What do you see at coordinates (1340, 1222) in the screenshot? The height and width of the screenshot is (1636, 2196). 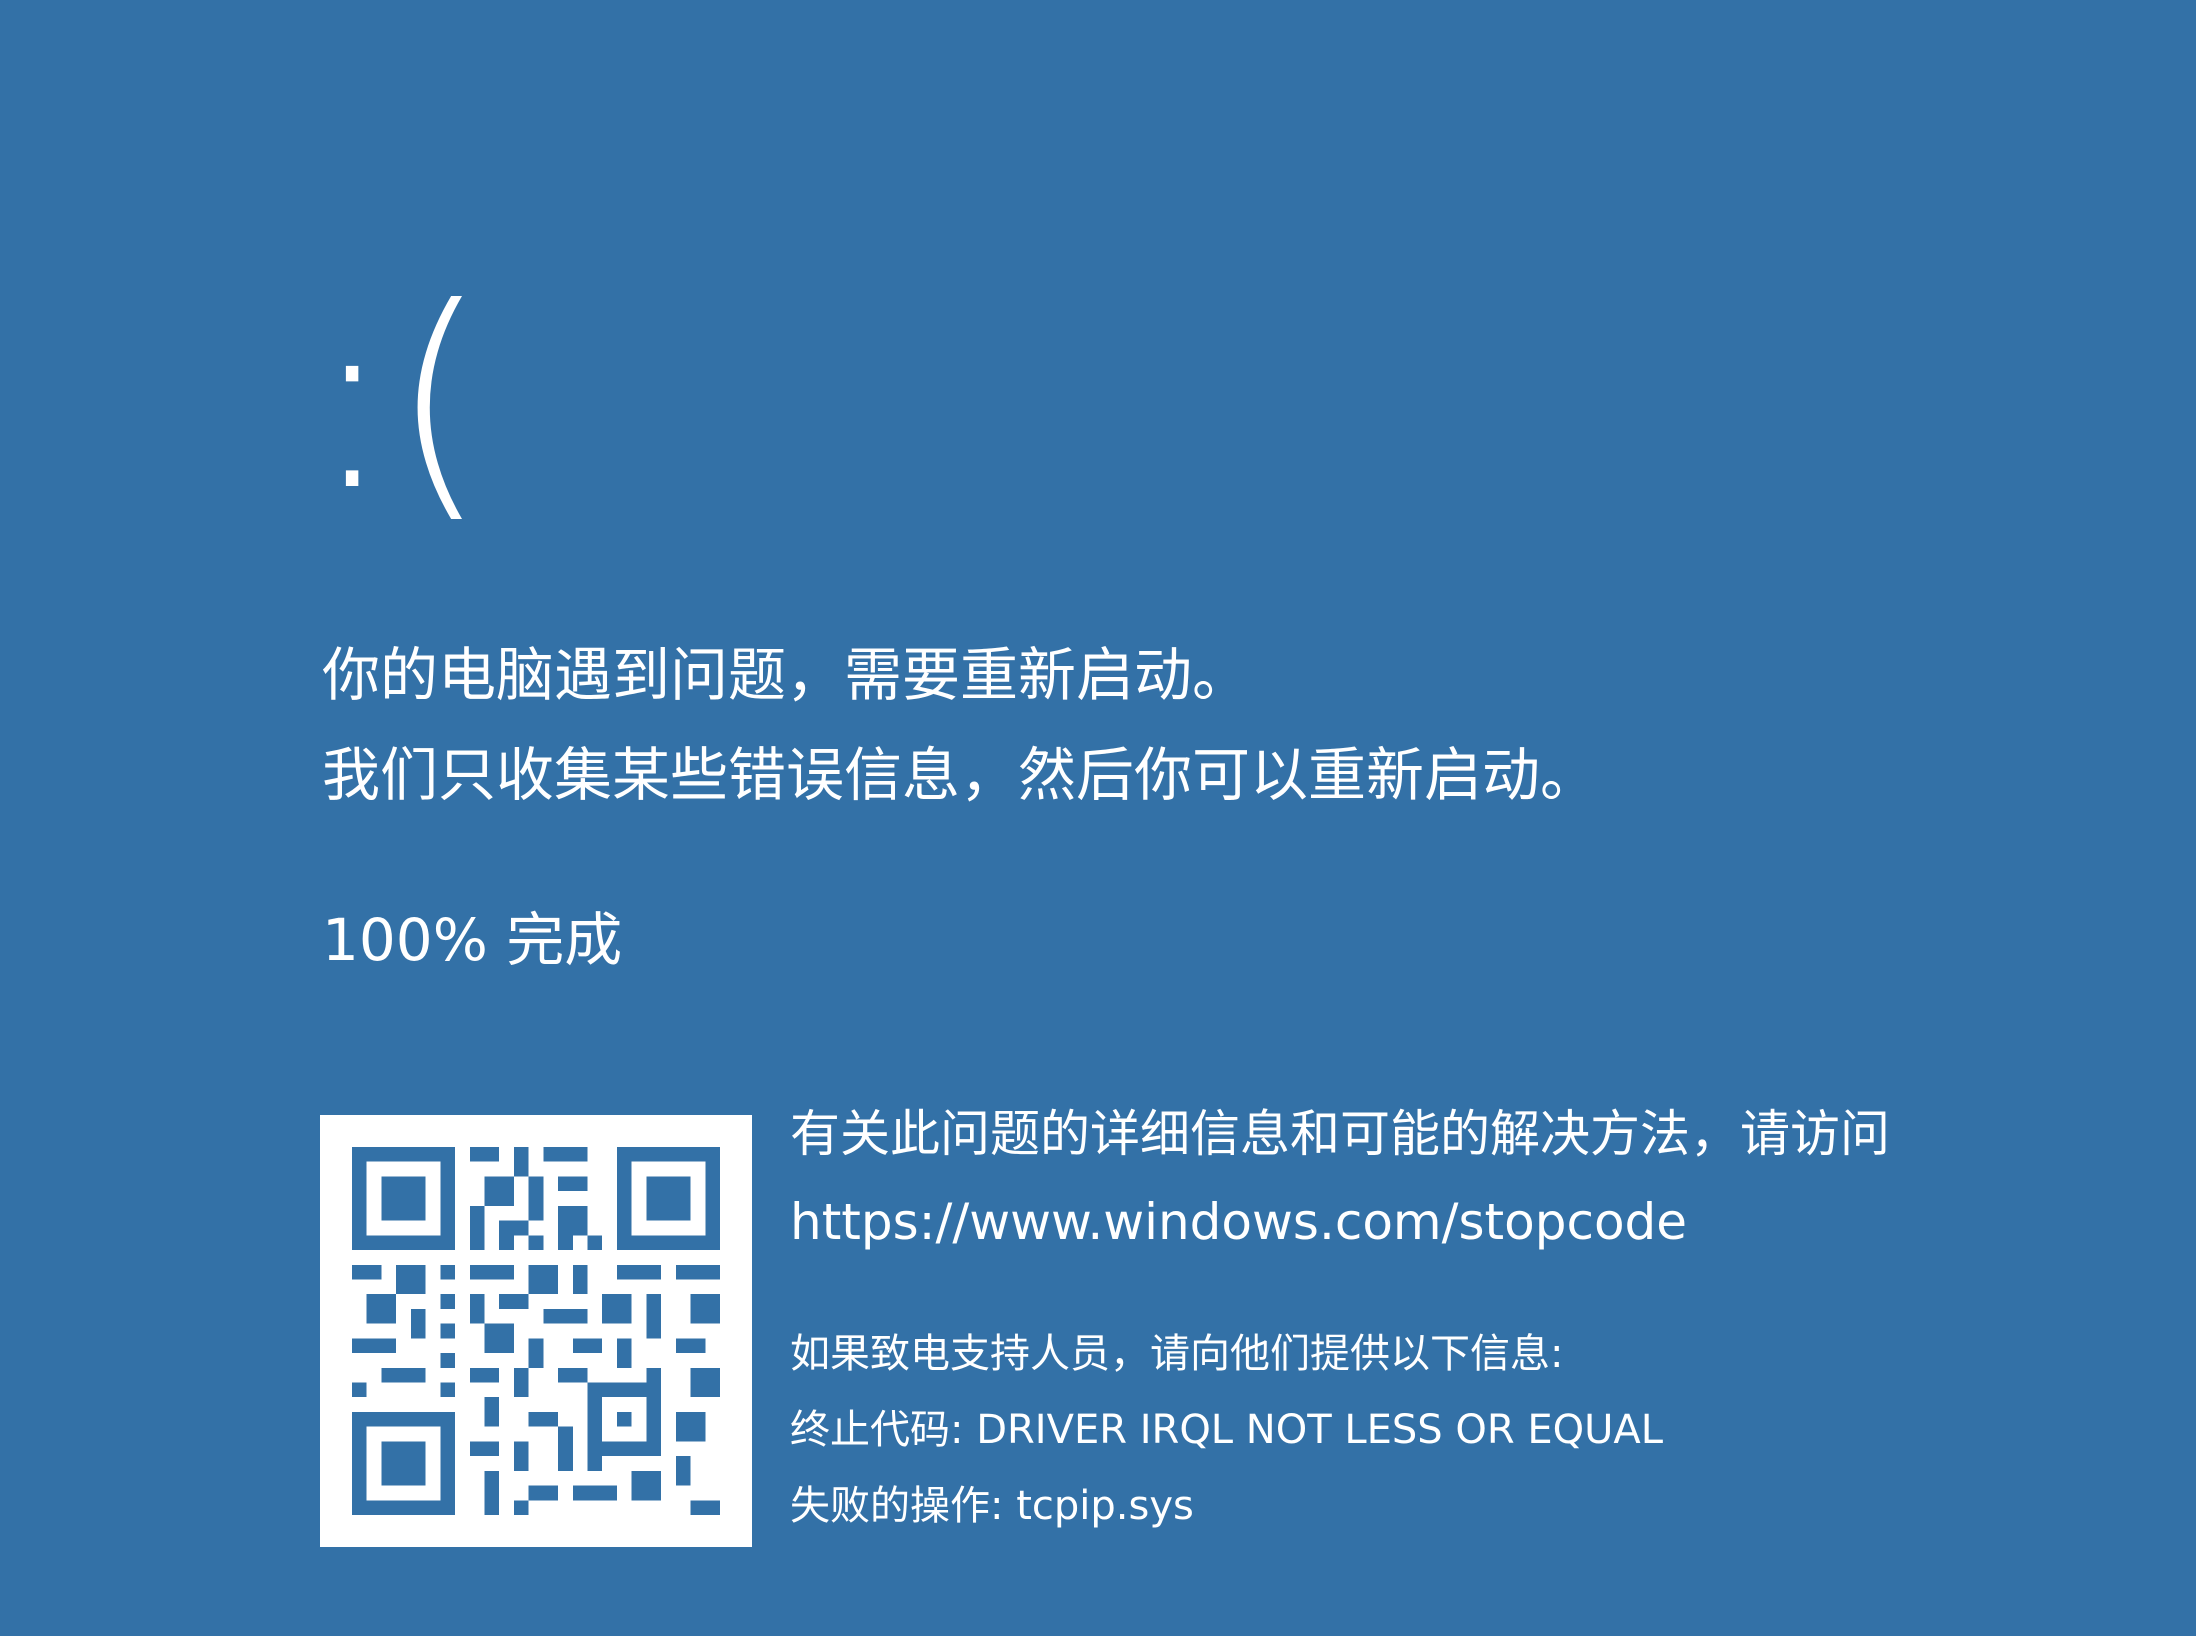 I see `stopcode-link: https://www.windows.com/stopcode` at bounding box center [1340, 1222].